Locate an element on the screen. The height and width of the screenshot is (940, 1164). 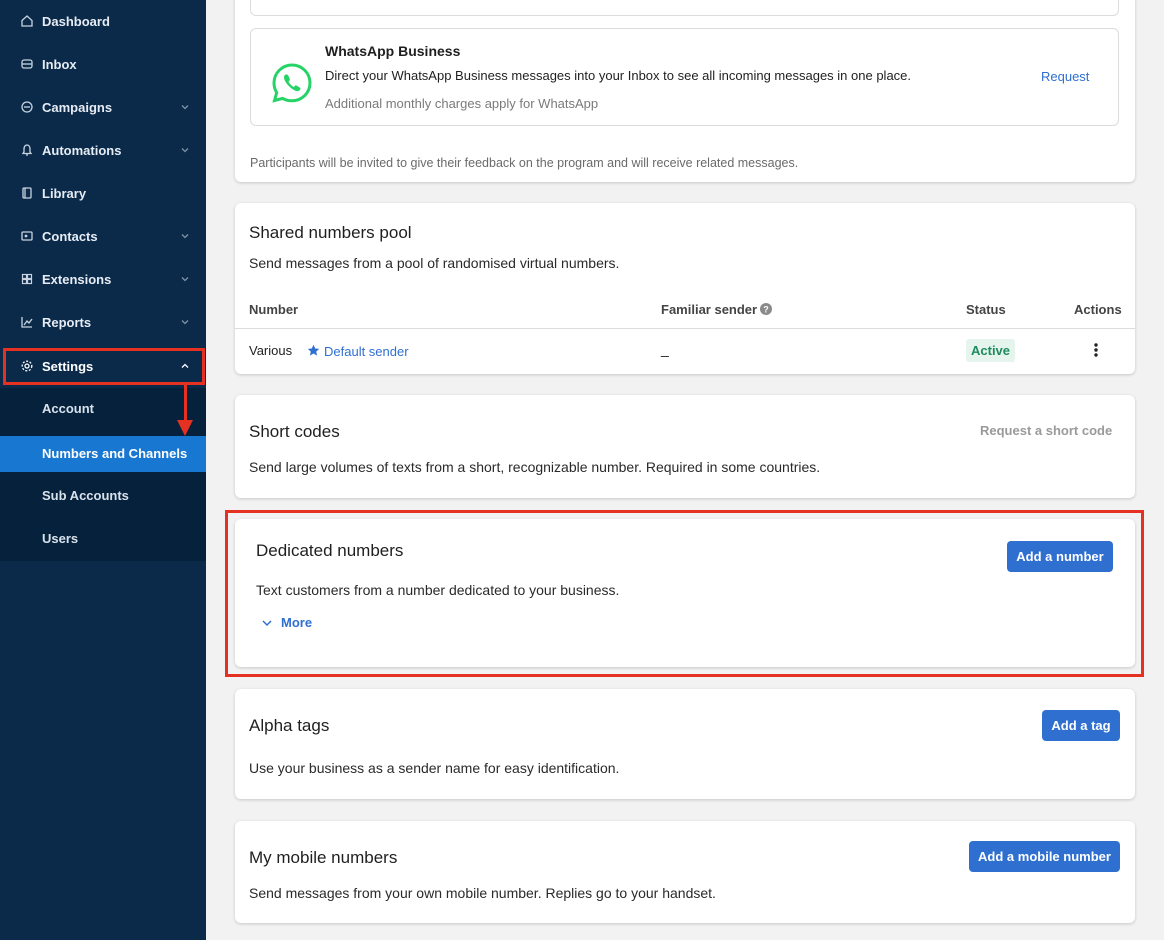
help-icon: ? is located at coordinates (766, 309).